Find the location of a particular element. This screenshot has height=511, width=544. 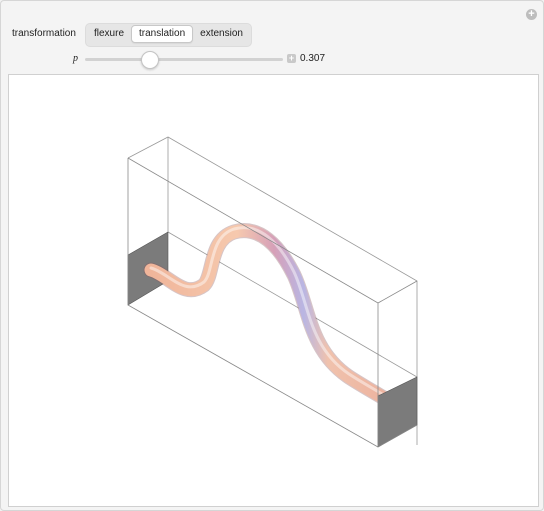

transformation-toggle: flexure translation extension is located at coordinates (168, 35).